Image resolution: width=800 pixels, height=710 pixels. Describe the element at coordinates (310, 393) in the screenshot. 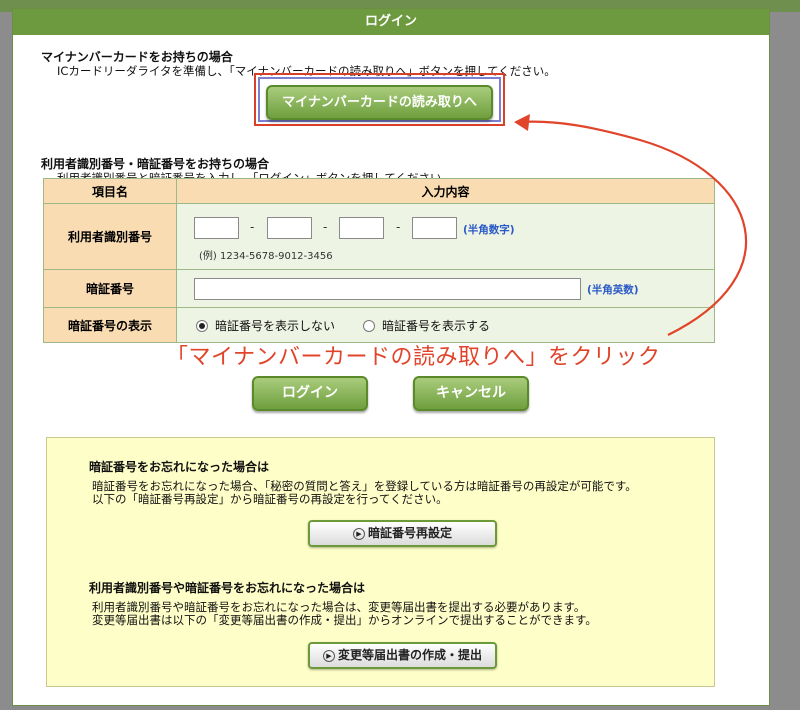

I see `login-button: ログイン` at that location.